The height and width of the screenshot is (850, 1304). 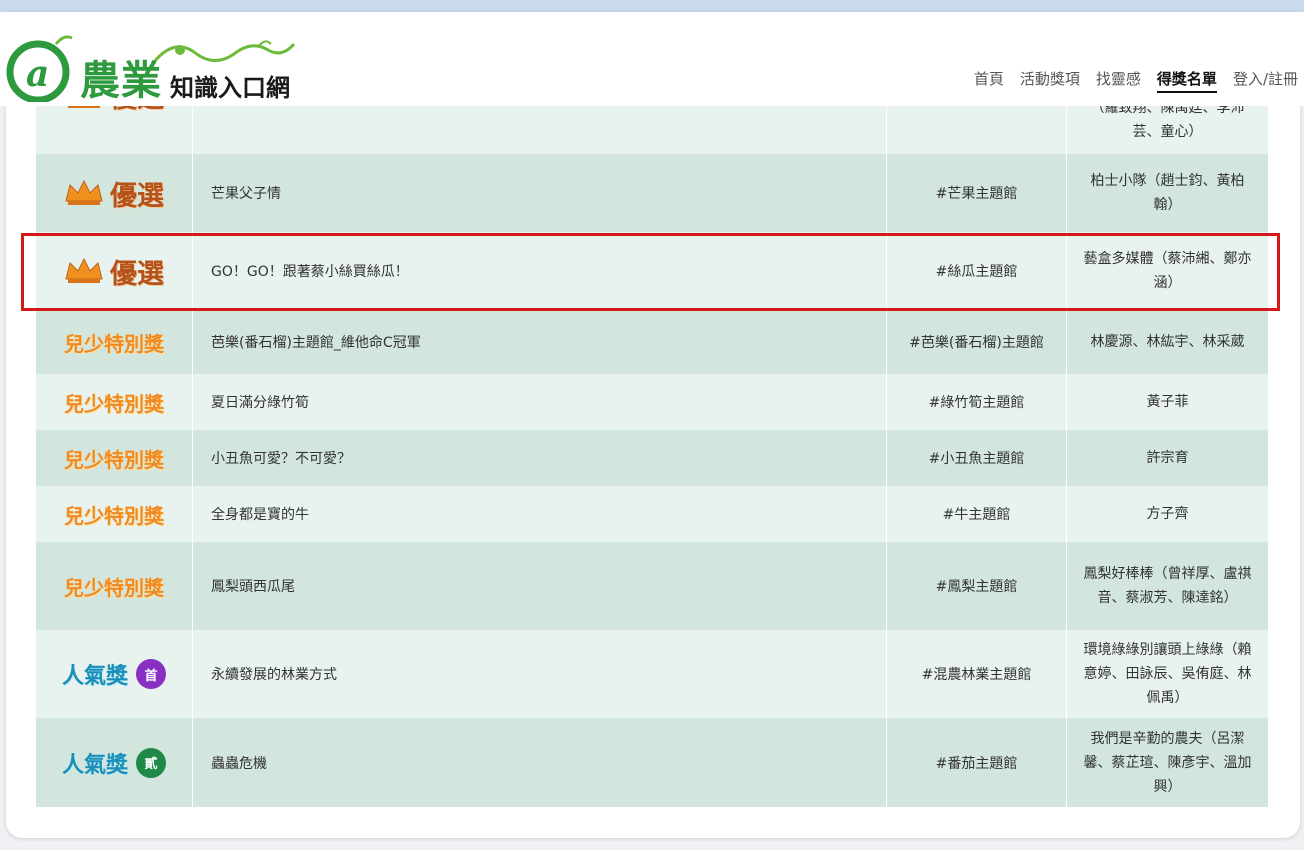 What do you see at coordinates (1265, 80) in the screenshot?
I see `nav-login: 登入/註冊` at bounding box center [1265, 80].